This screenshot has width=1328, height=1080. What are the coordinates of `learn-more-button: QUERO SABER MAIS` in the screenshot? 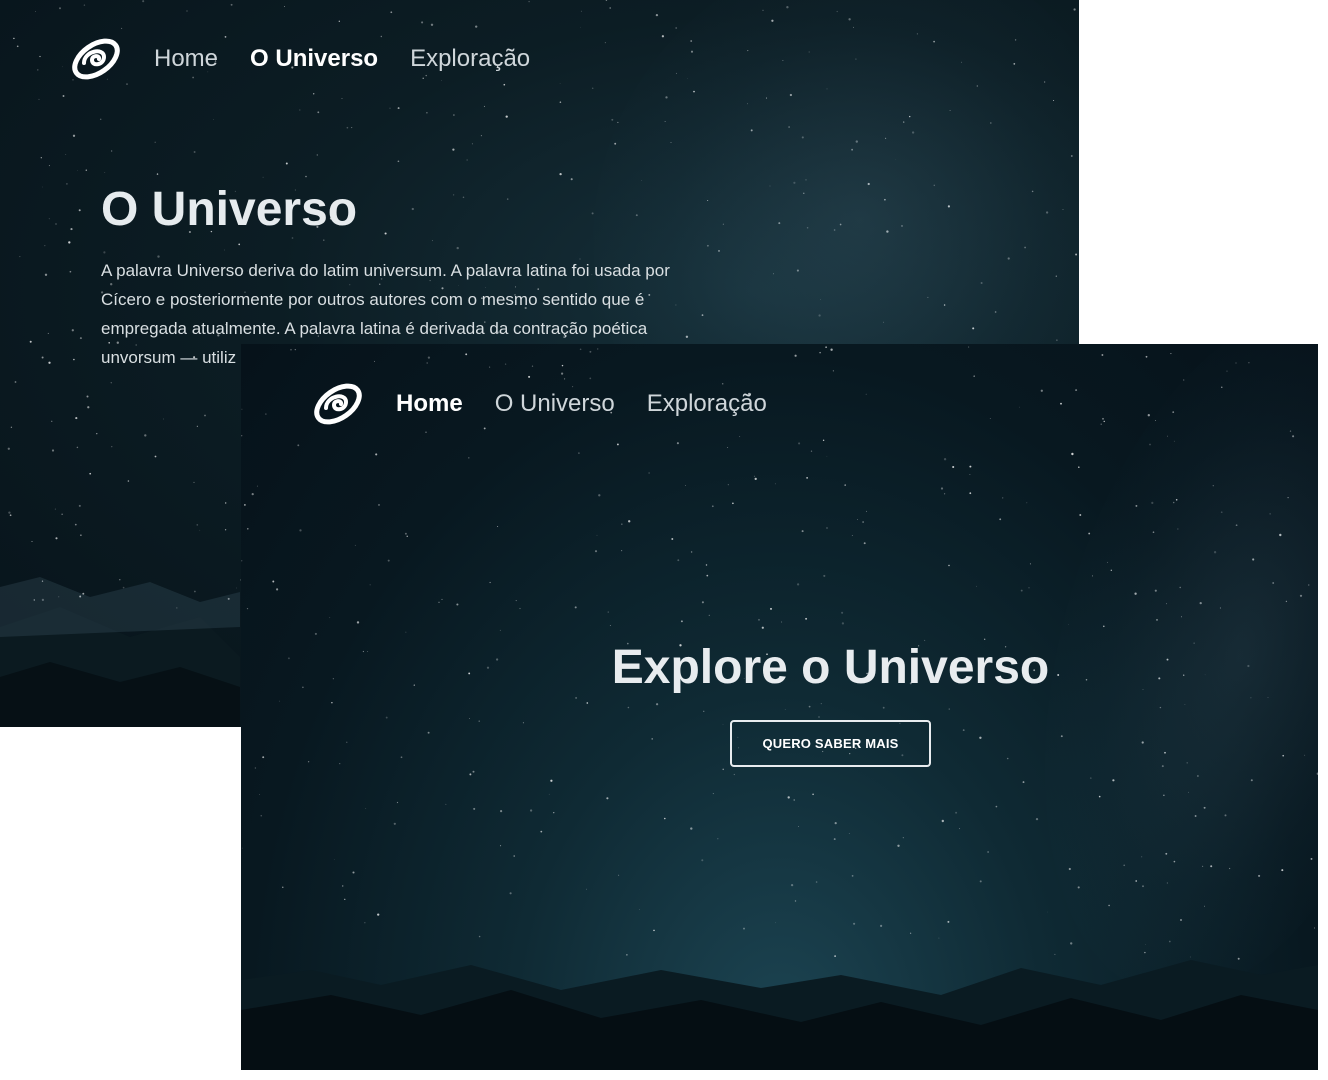 It's located at (830, 743).